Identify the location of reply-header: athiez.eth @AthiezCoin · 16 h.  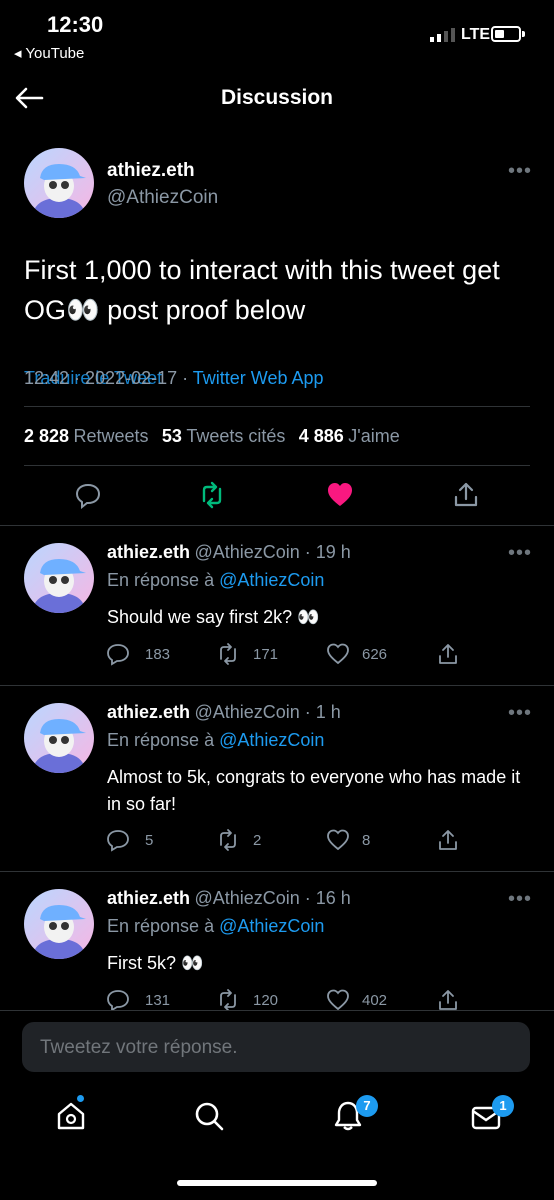
(229, 898).